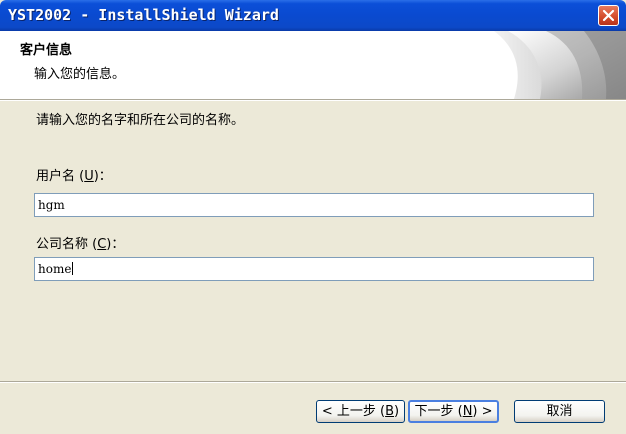 This screenshot has width=626, height=434. I want to click on close-button, so click(608, 15).